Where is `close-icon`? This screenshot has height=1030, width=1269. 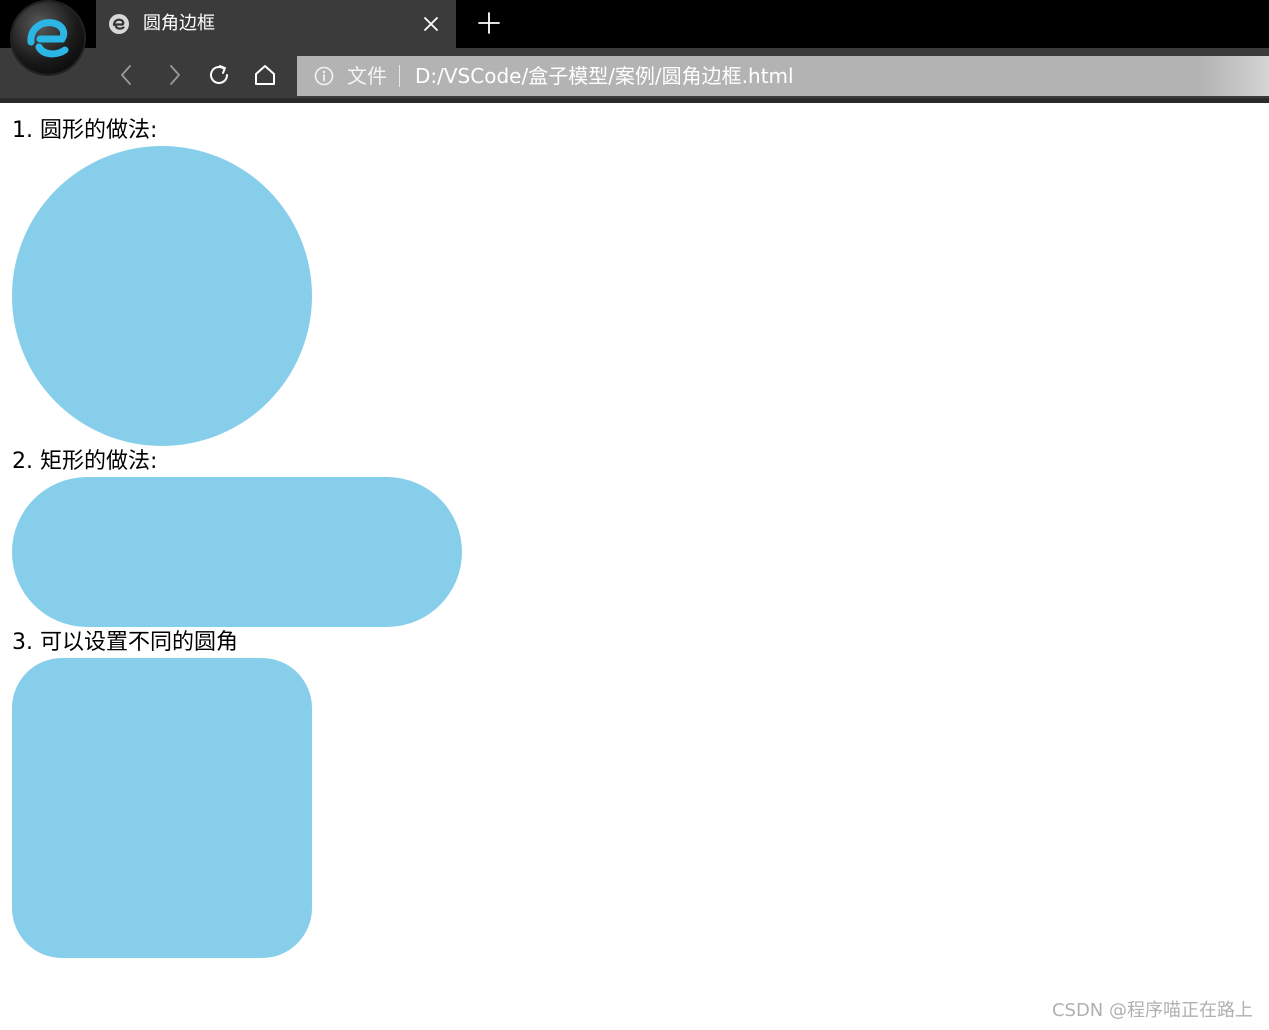
close-icon is located at coordinates (431, 24).